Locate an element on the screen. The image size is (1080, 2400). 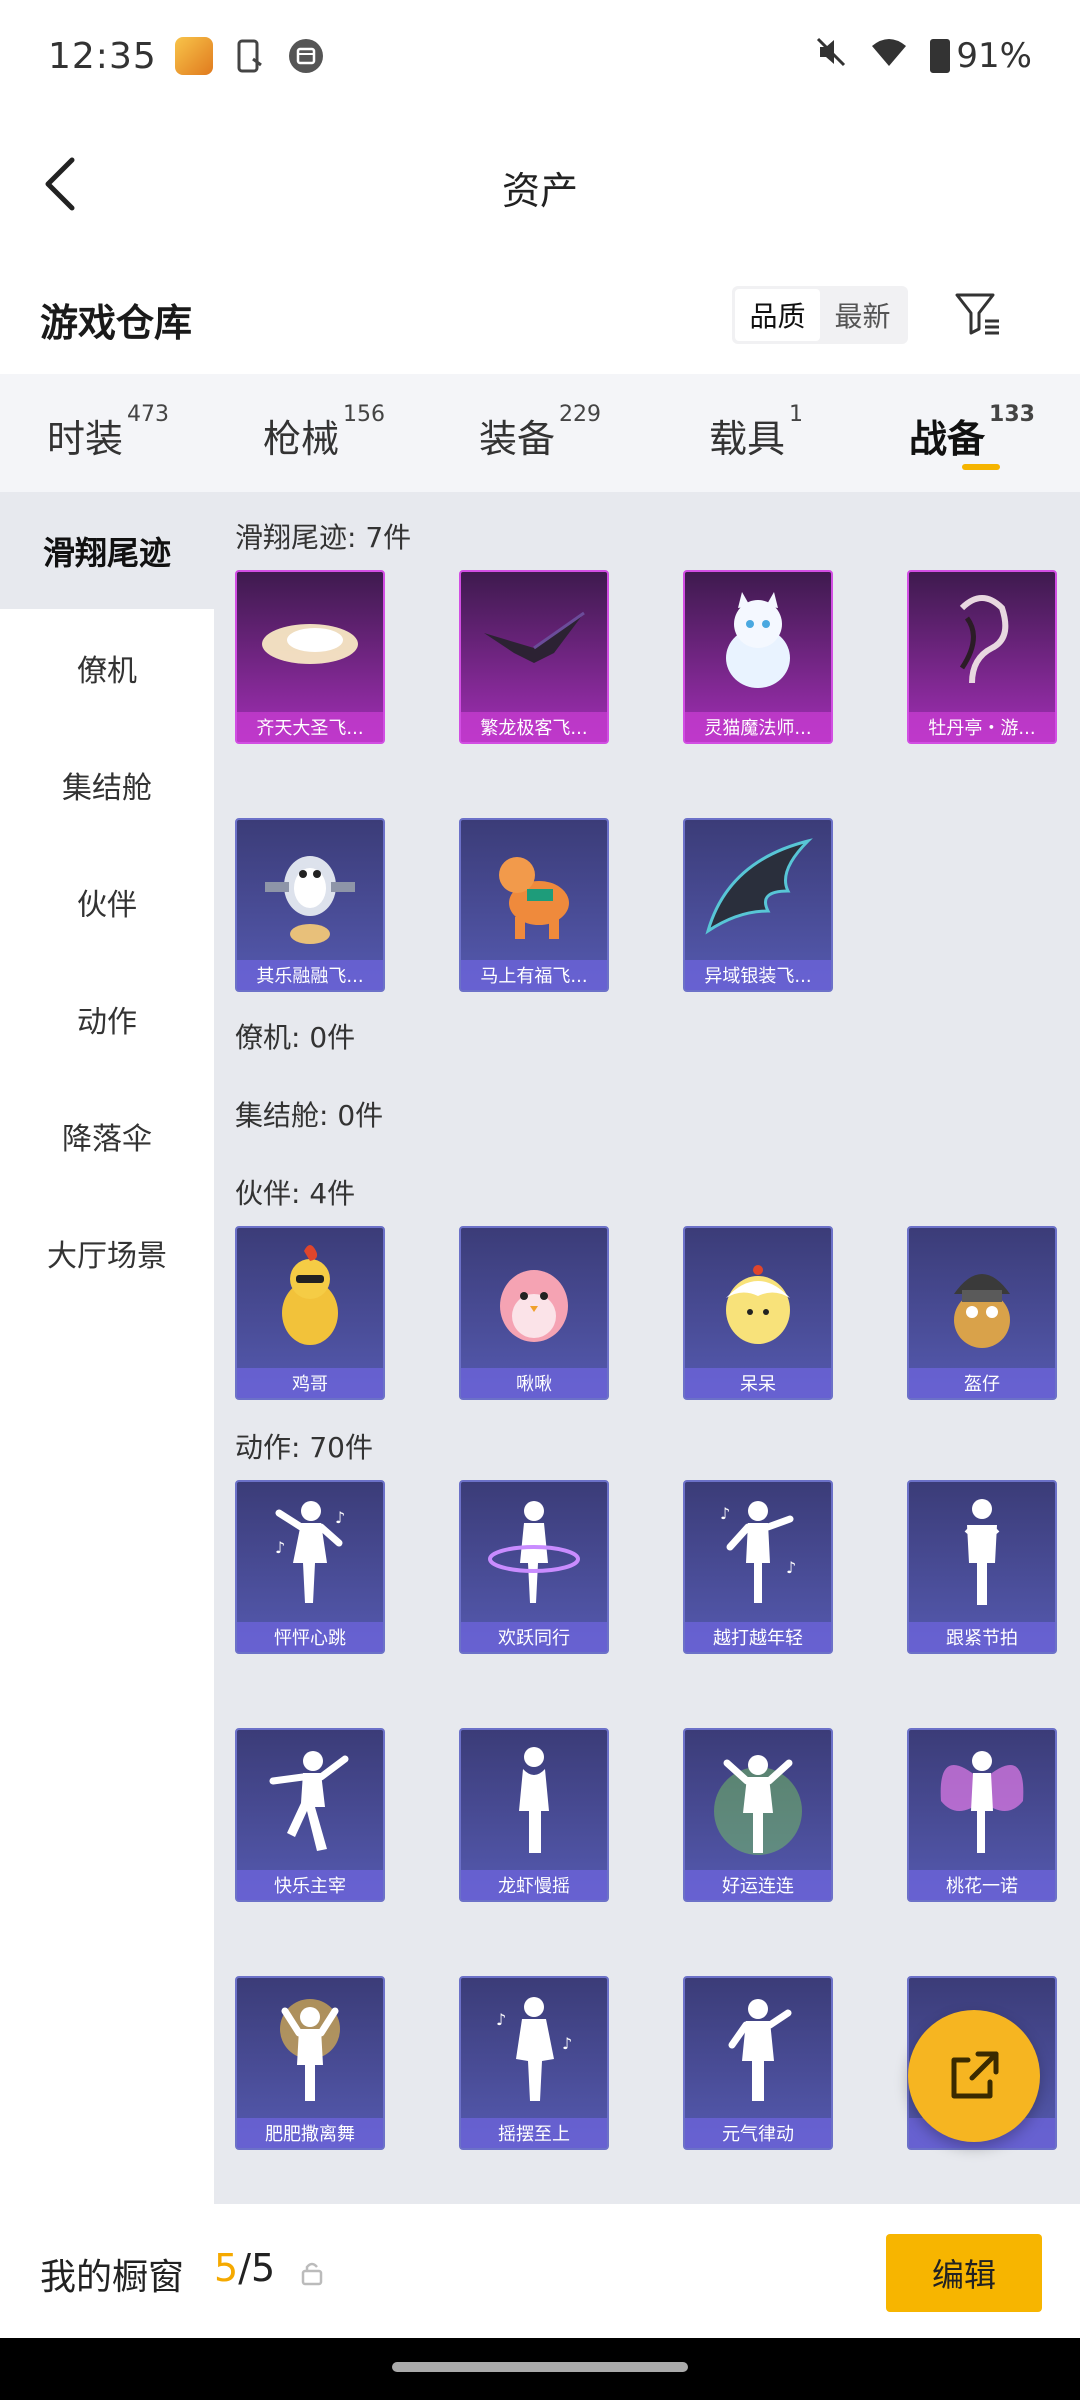
item-card: ♪ ♪ 摇摆至上 is located at coordinates (534, 2063).